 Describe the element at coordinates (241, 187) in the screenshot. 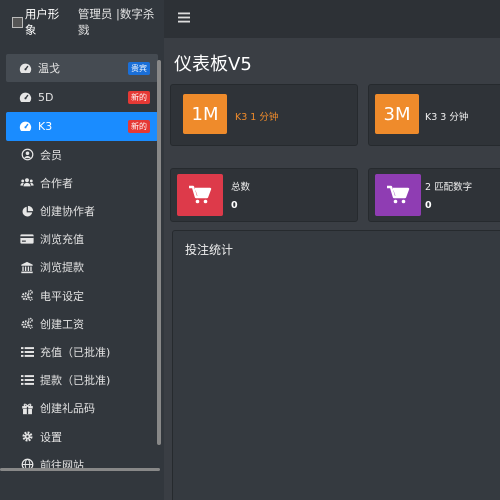

I see `total-label: 总数` at that location.